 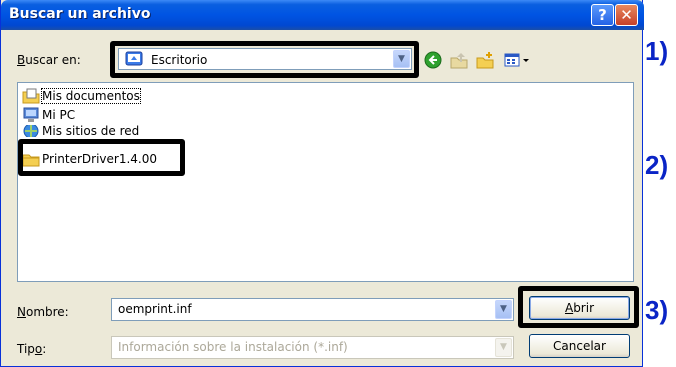 What do you see at coordinates (579, 346) in the screenshot?
I see `cancel-button: Cancelar` at bounding box center [579, 346].